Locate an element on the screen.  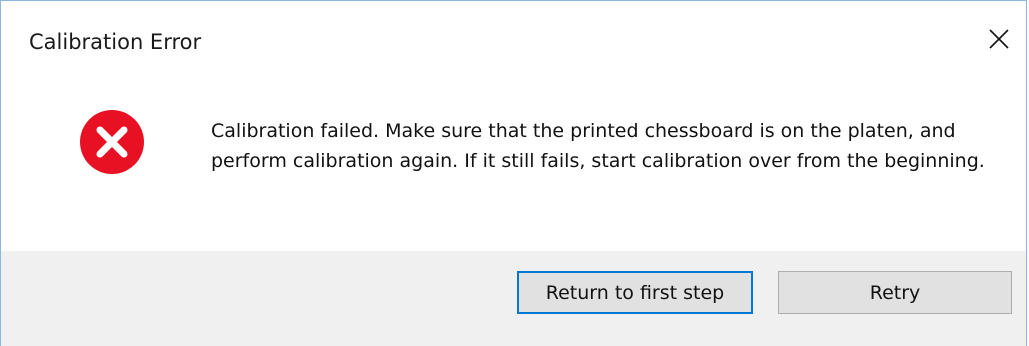
close-icon is located at coordinates (999, 39).